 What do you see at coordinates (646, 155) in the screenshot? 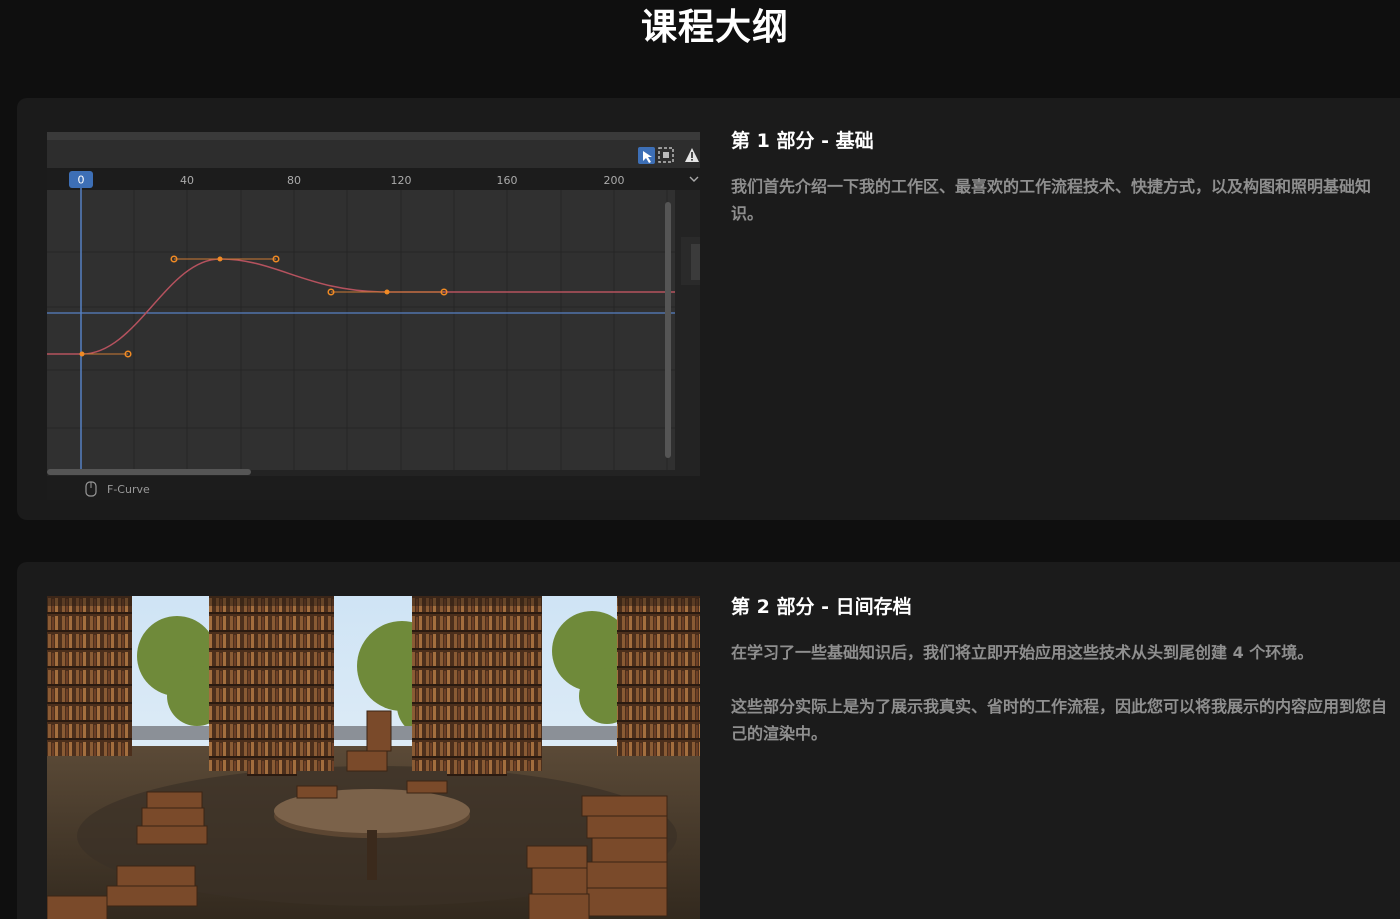
I see `select-tool-icon` at bounding box center [646, 155].